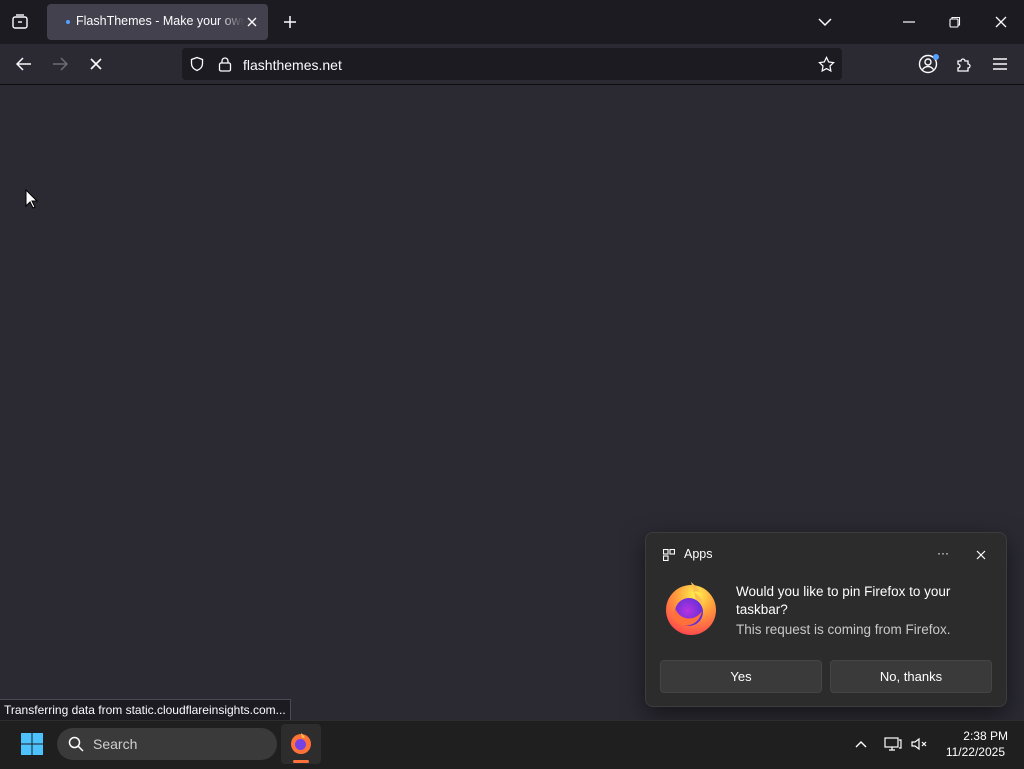 The height and width of the screenshot is (769, 1024). What do you see at coordinates (698, 554) in the screenshot?
I see `toast-app-label: Apps` at bounding box center [698, 554].